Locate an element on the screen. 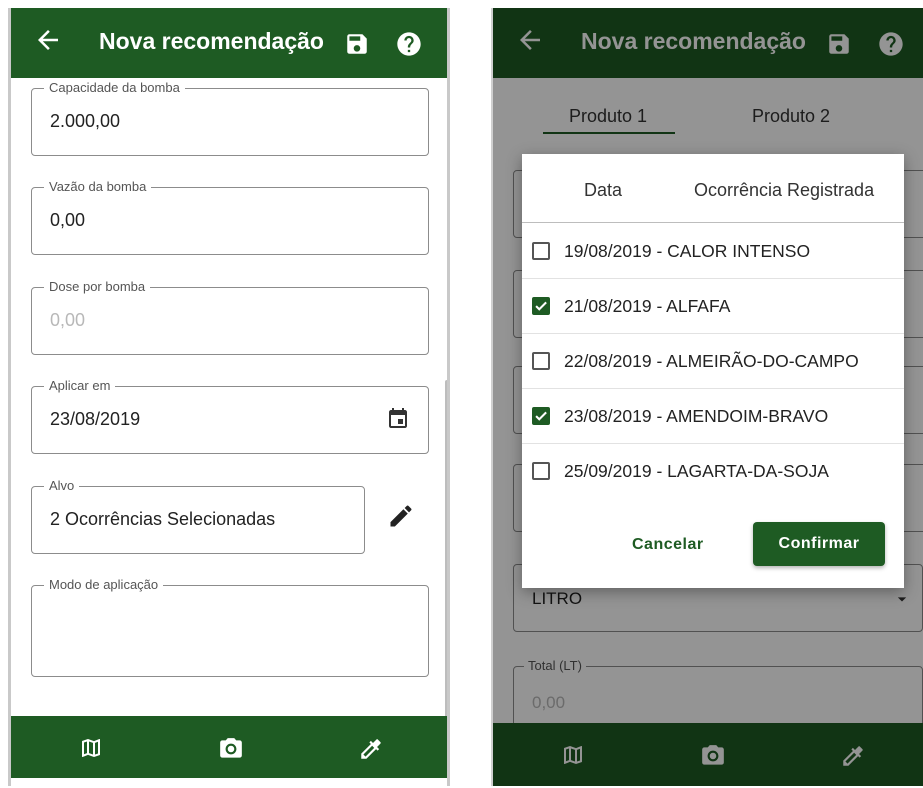  occurrence-item: 19/08/2019 - CALOR INTENSO is located at coordinates (713, 251).